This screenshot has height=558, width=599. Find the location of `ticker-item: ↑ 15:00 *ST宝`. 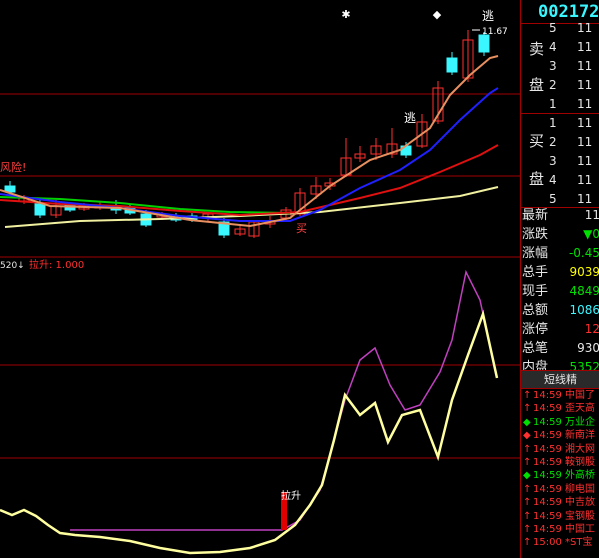

ticker-item: ↑ 15:00 *ST宝 is located at coordinates (560, 542).